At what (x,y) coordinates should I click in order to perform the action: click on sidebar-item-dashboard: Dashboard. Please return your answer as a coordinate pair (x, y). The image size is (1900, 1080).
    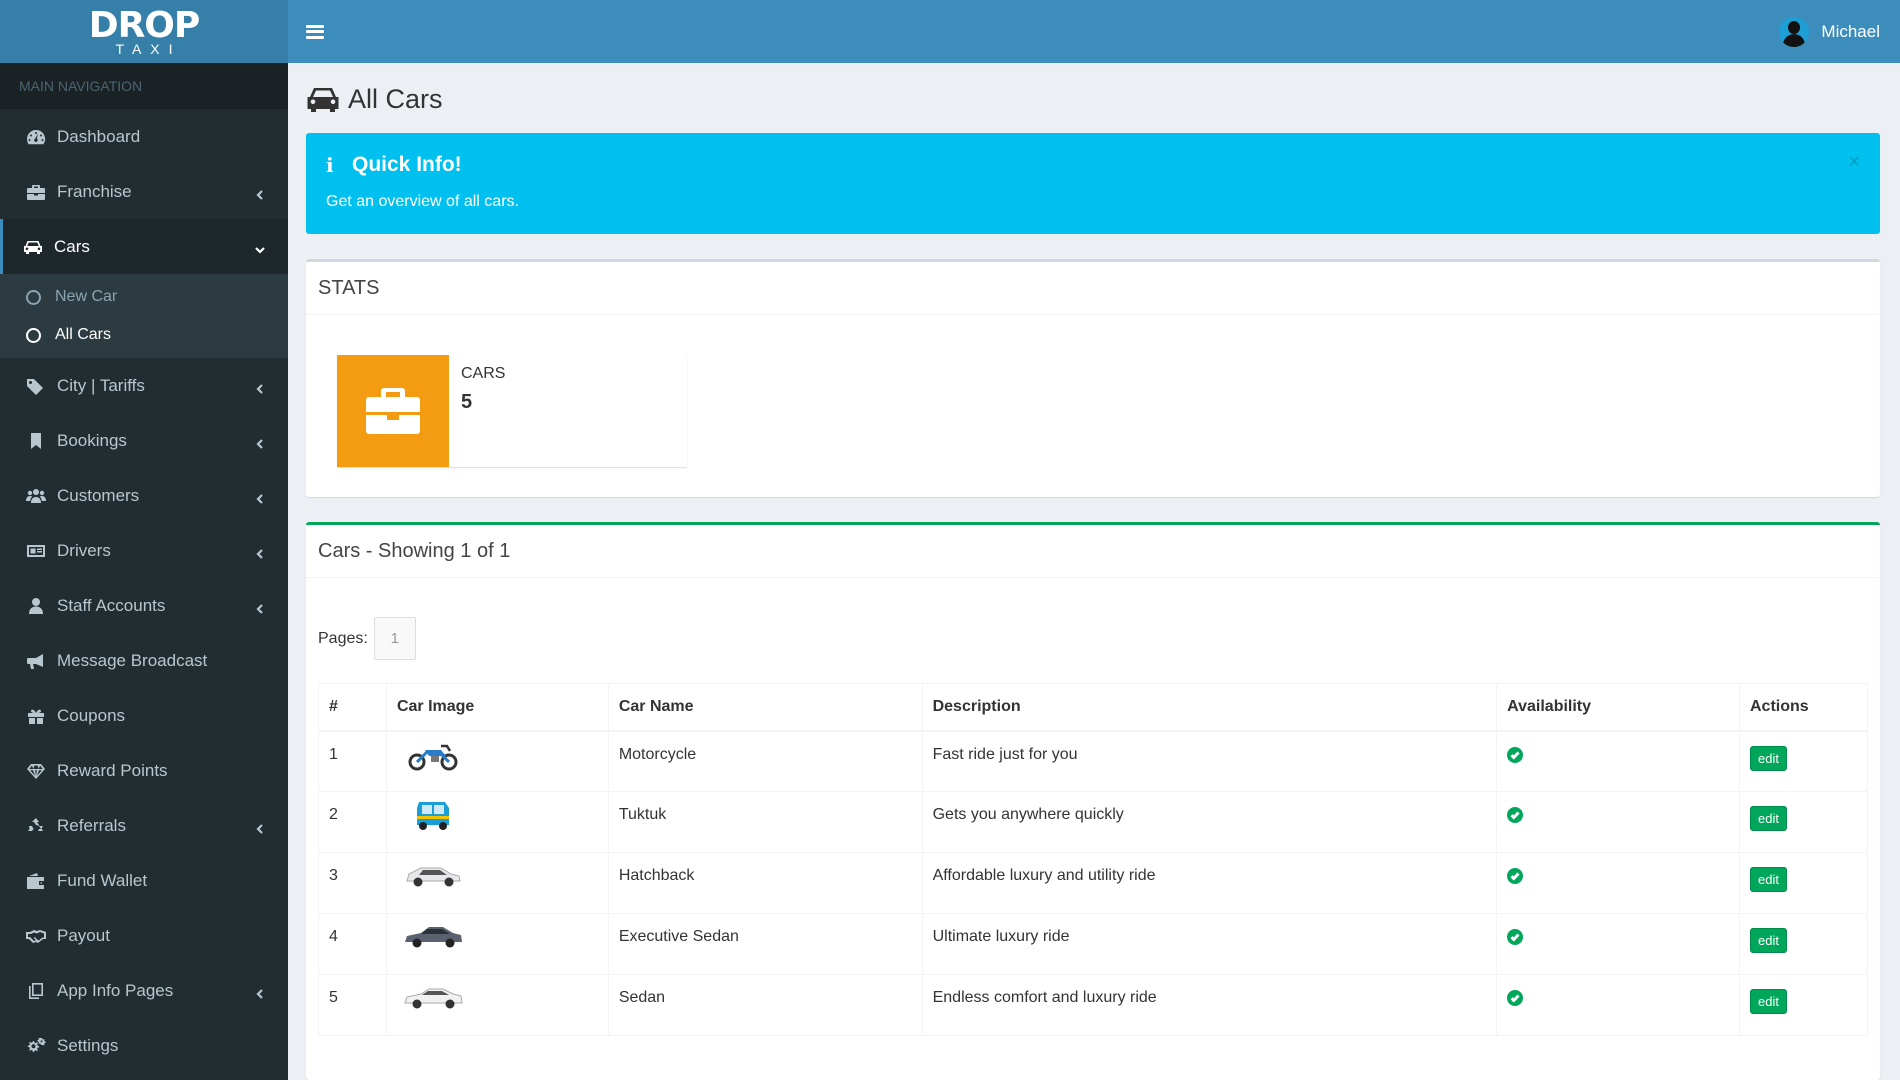
    Looking at the image, I should click on (144, 136).